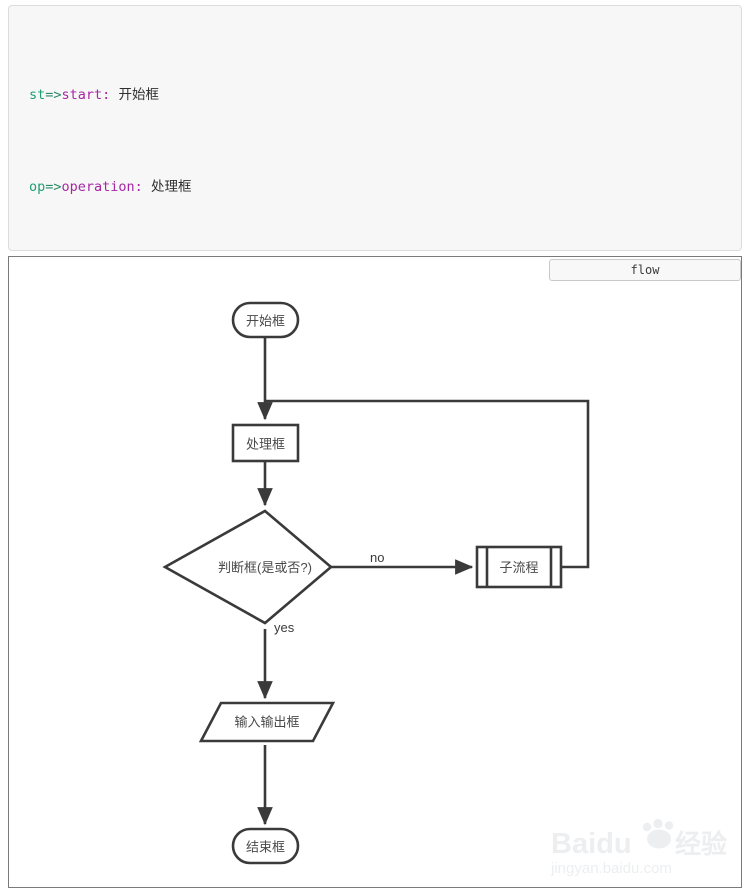 This screenshot has height=896, width=751. I want to click on node-type-token: start:, so click(86, 95).